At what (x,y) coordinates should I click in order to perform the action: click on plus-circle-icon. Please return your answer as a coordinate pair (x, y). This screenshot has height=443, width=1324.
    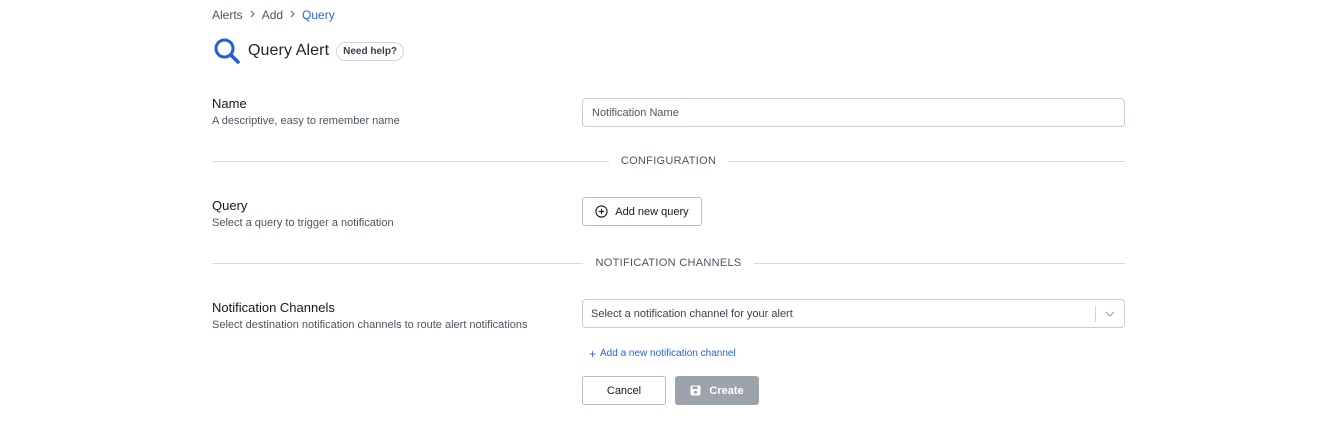
    Looking at the image, I should click on (601, 211).